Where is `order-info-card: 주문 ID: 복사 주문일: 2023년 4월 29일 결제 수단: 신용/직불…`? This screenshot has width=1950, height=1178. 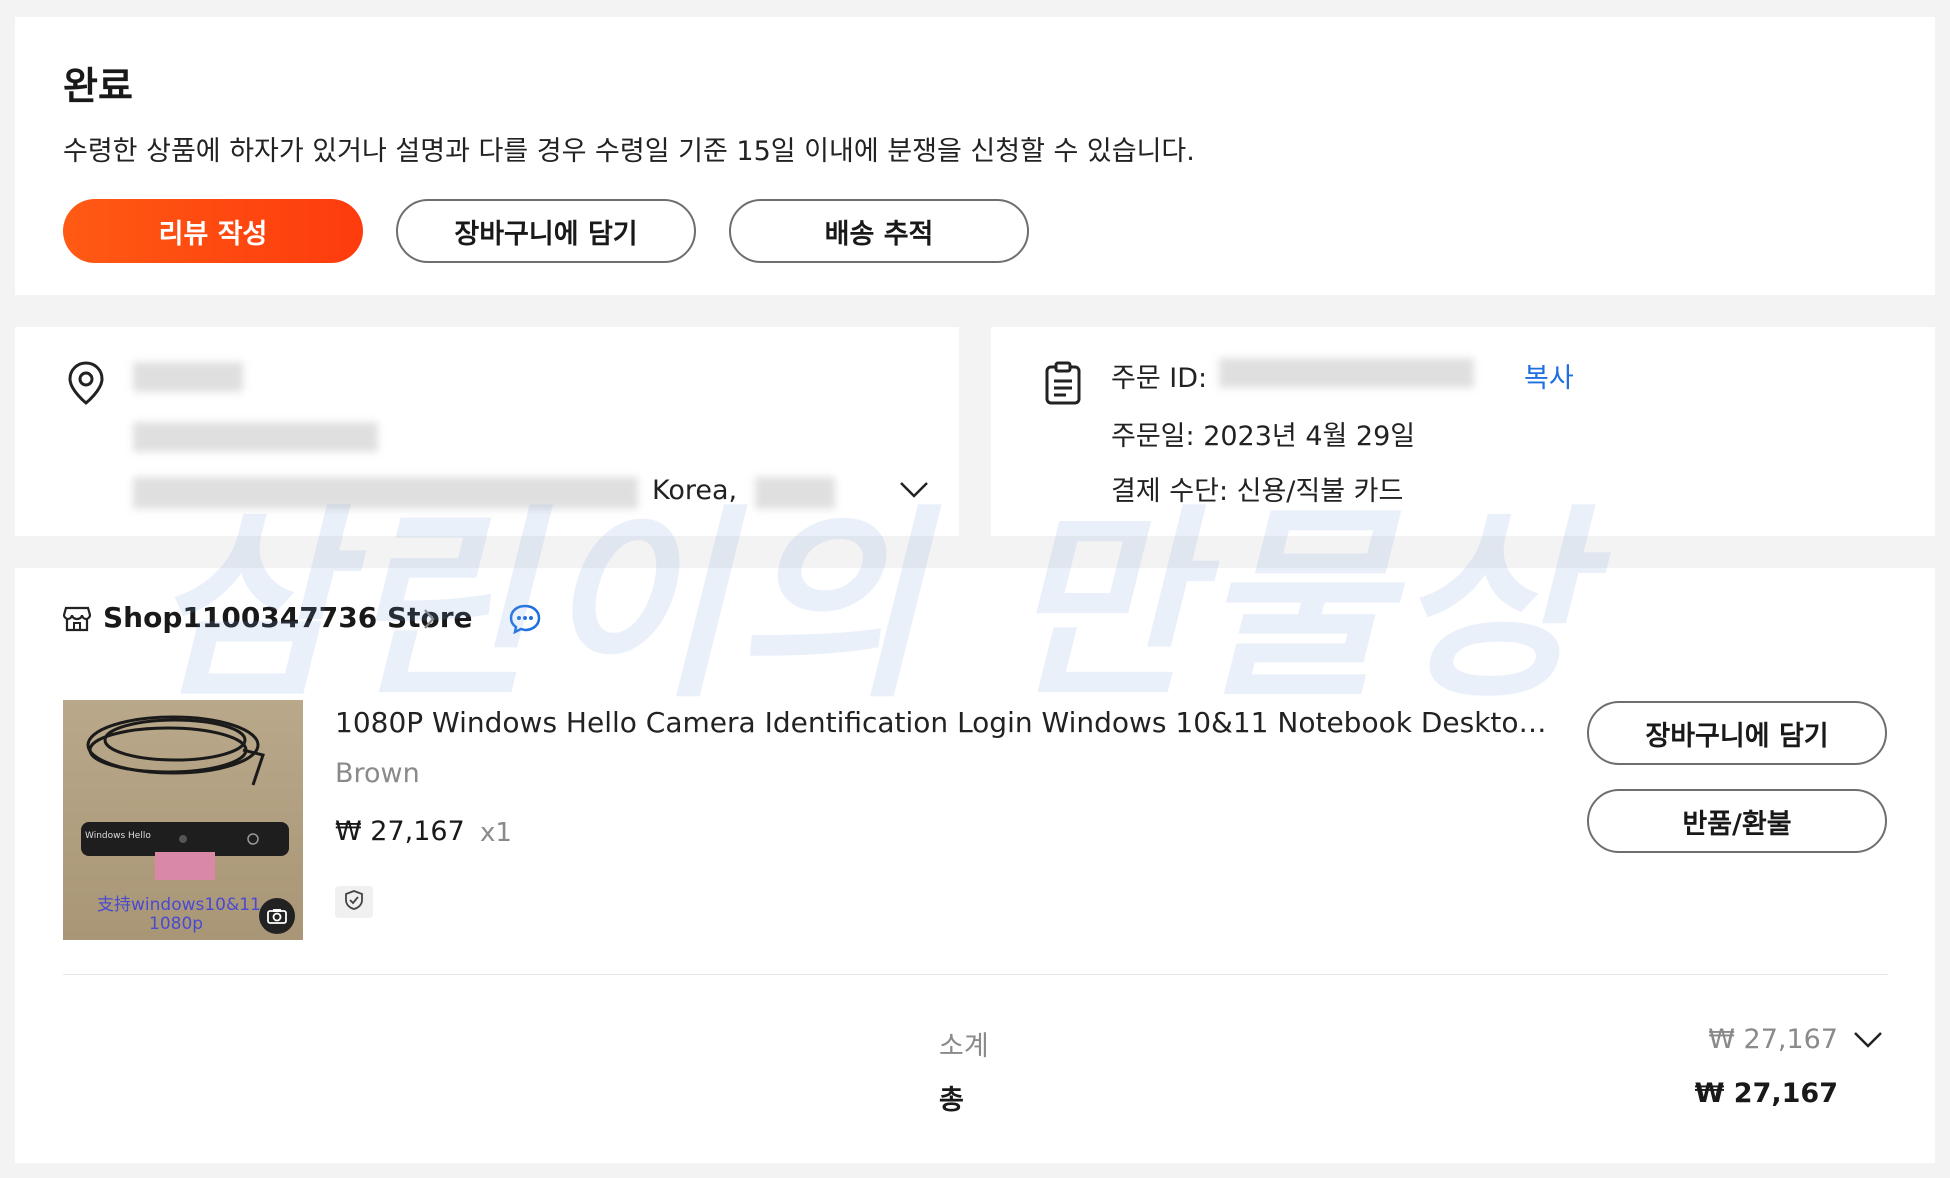
order-info-card: 주문 ID: 복사 주문일: 2023년 4월 29일 결제 수단: 신용/직불… is located at coordinates (1463, 431).